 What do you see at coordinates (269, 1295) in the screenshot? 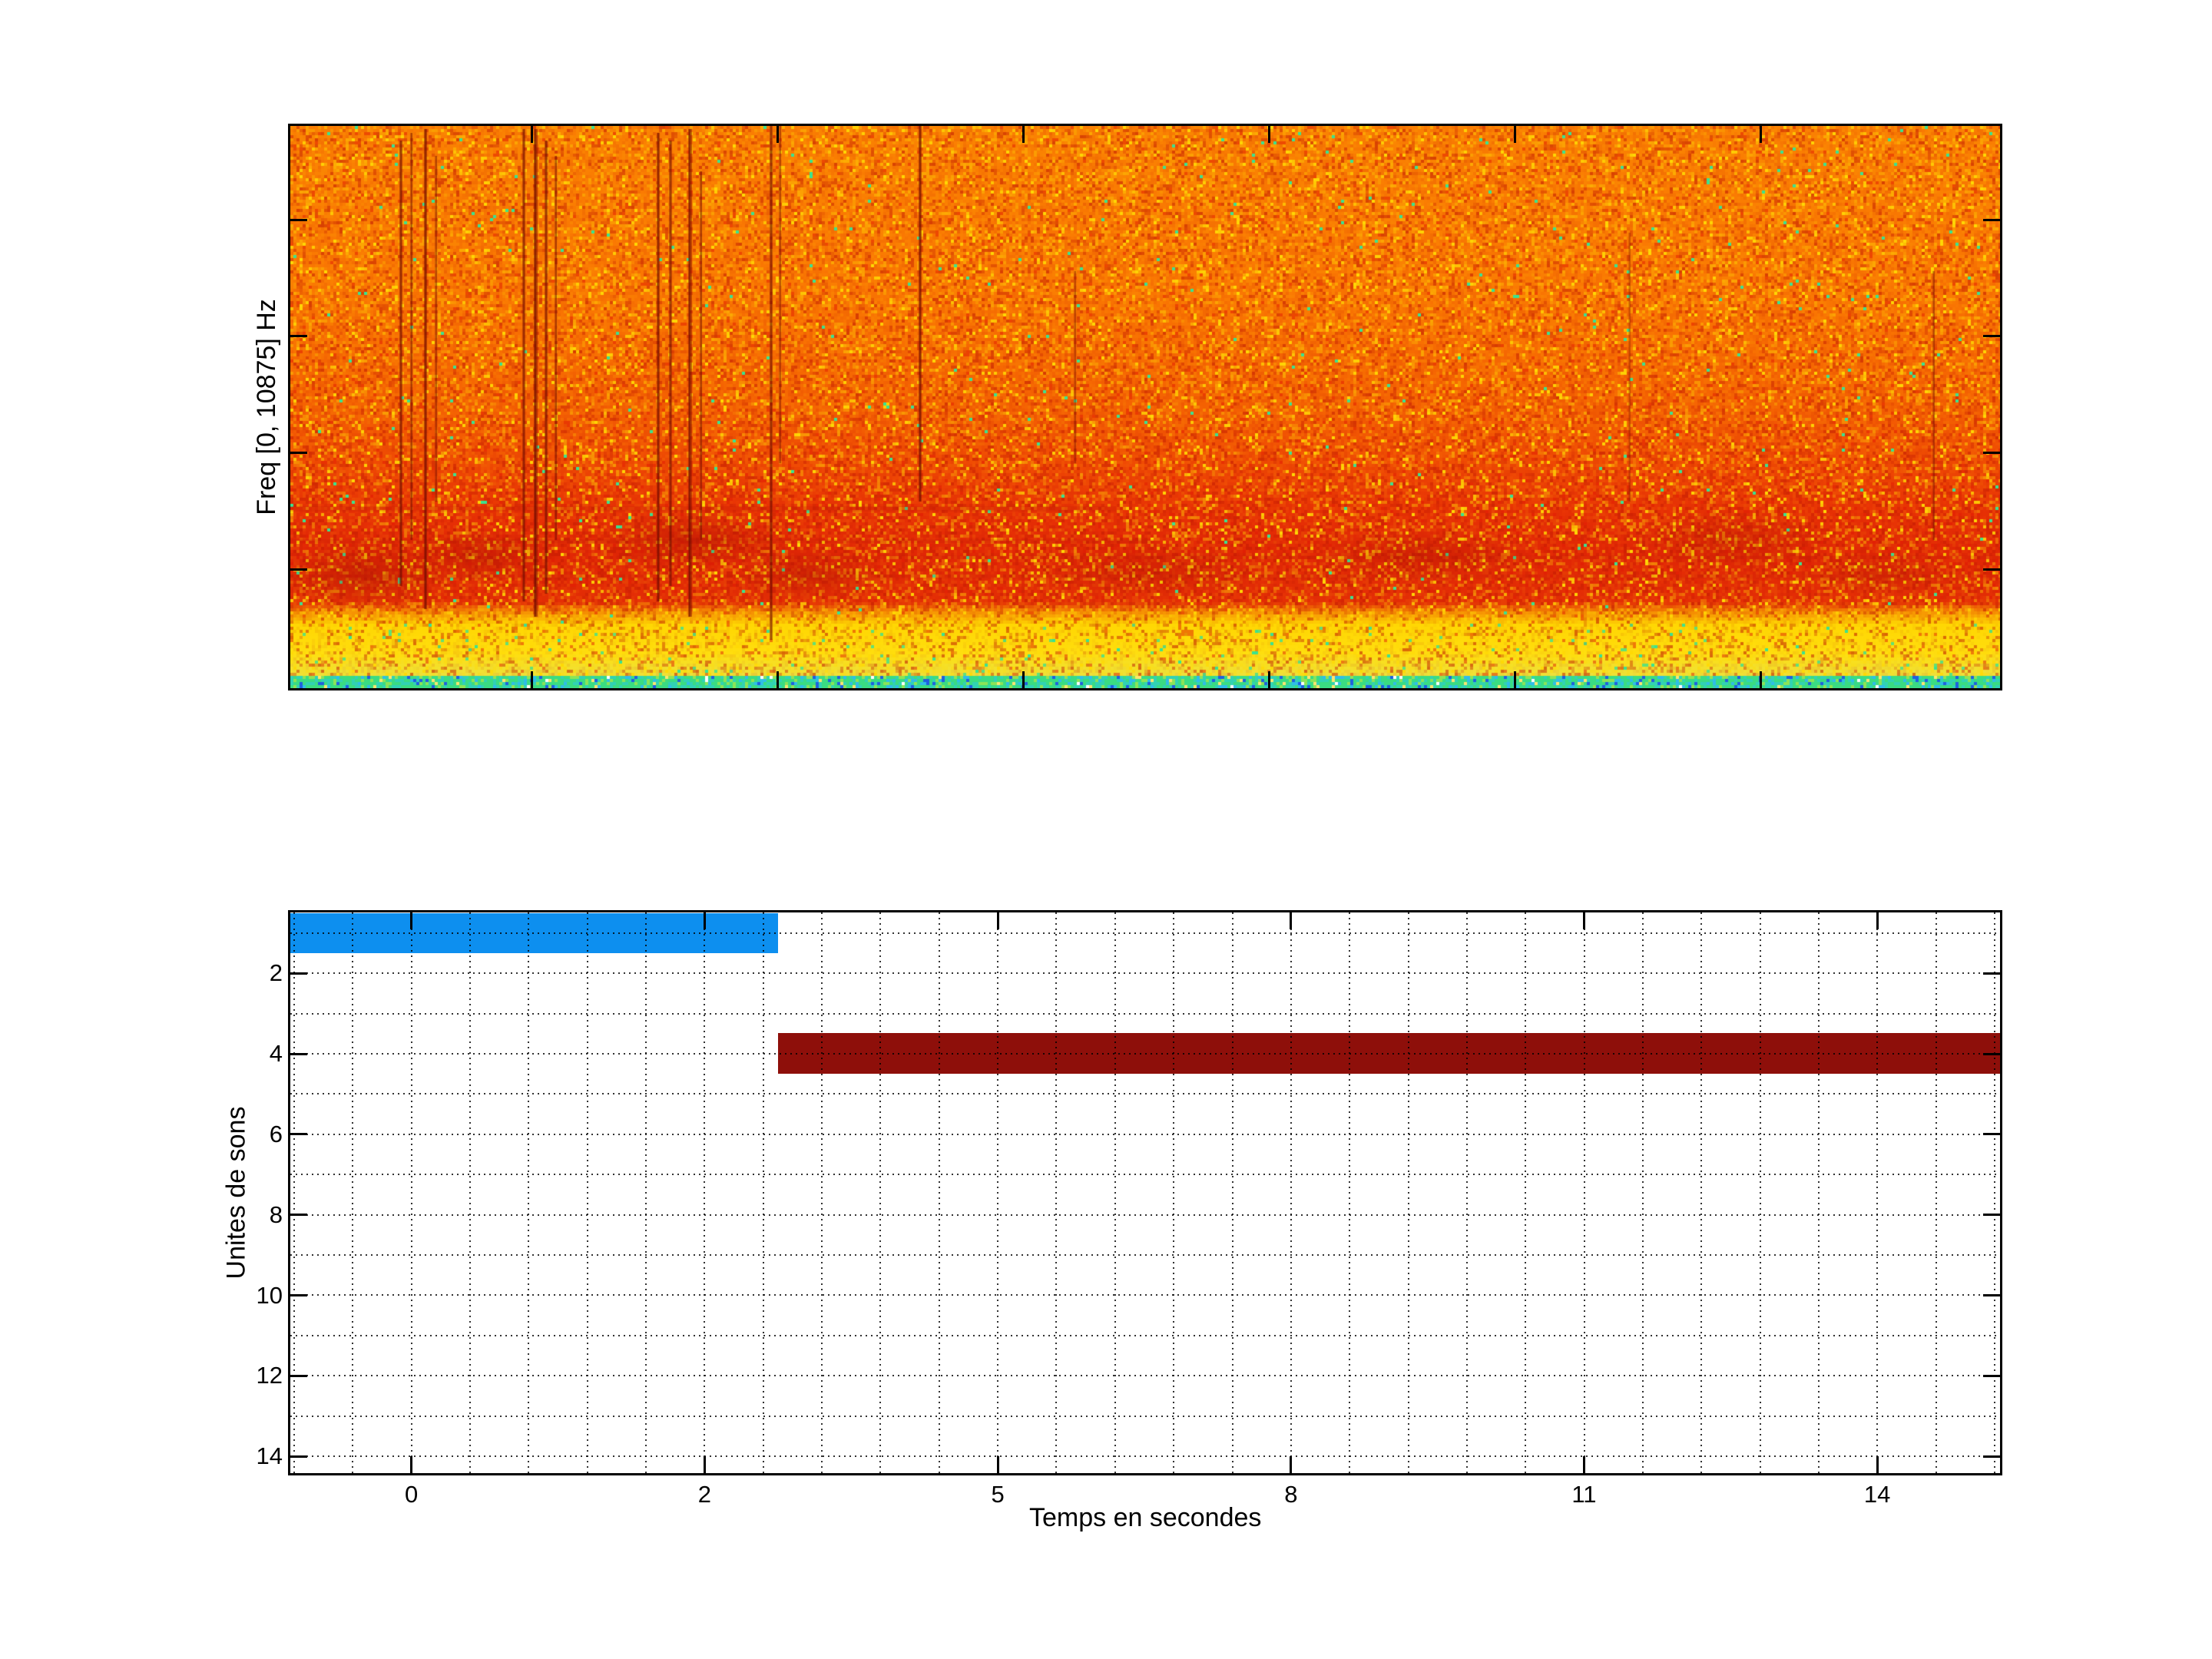
I see `y-tick-label: 10` at bounding box center [269, 1295].